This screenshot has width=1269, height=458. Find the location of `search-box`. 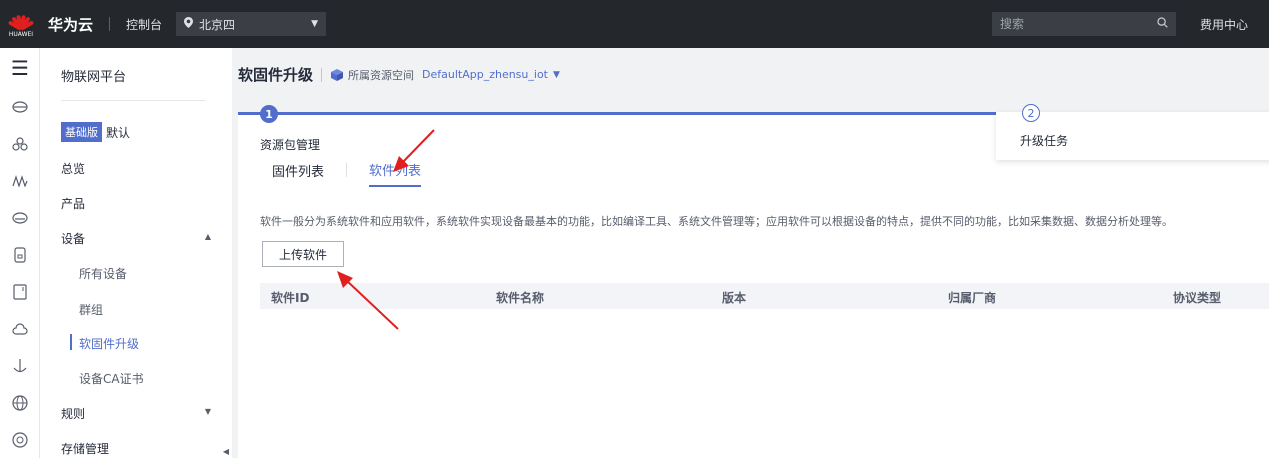

search-box is located at coordinates (1084, 24).